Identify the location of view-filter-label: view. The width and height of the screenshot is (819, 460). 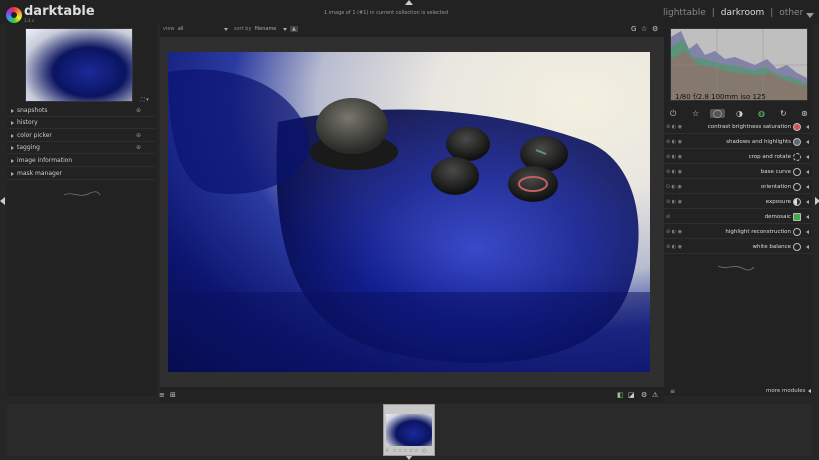
(169, 29).